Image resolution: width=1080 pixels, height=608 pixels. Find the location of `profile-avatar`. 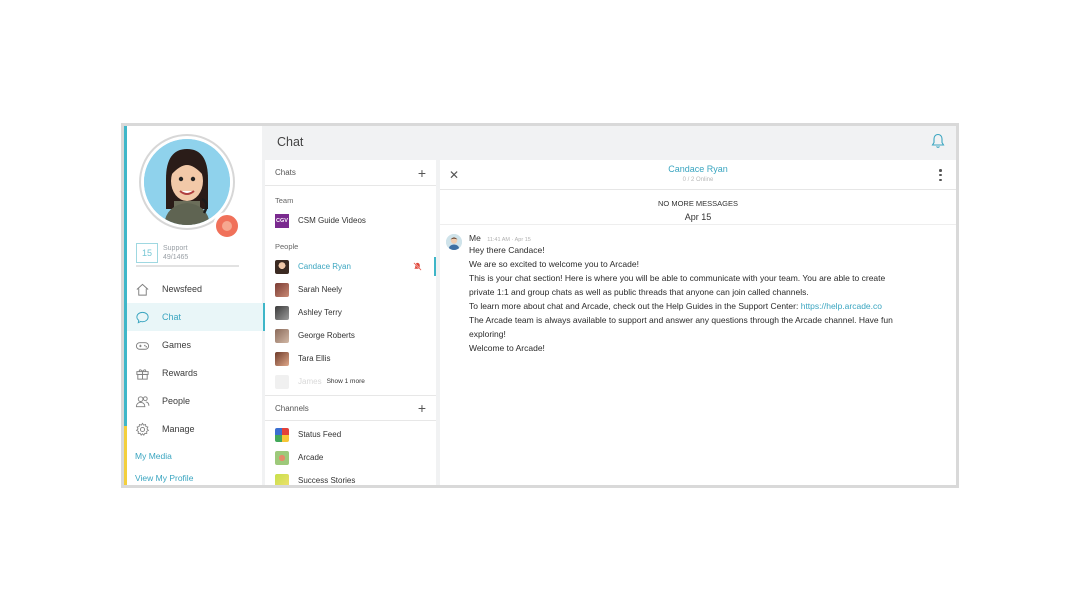

profile-avatar is located at coordinates (189, 186).